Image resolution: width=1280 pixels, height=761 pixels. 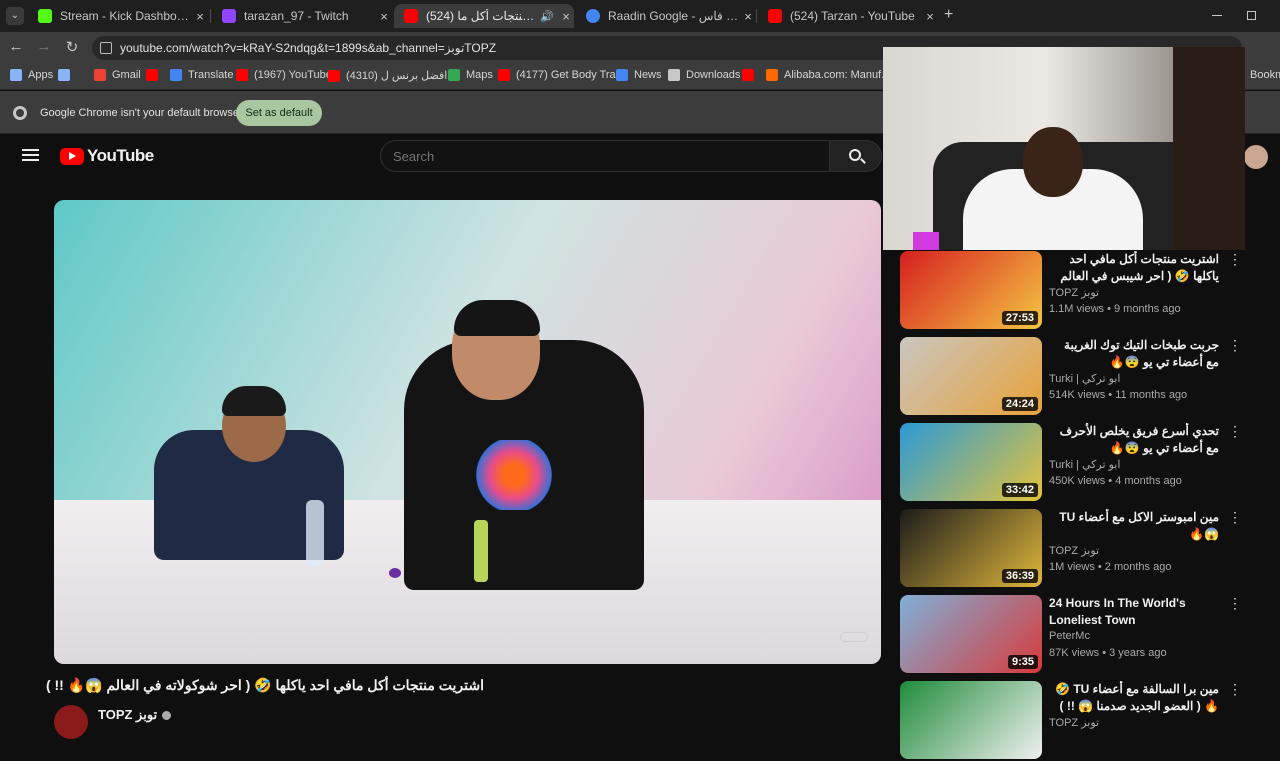 I want to click on bookmark-label: Maps, so click(x=479, y=75).